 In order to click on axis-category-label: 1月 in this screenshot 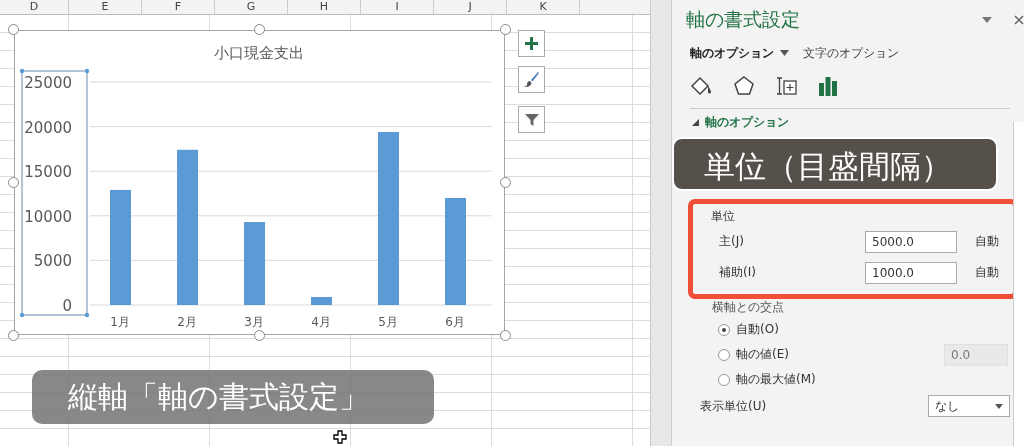, I will do `click(120, 322)`.